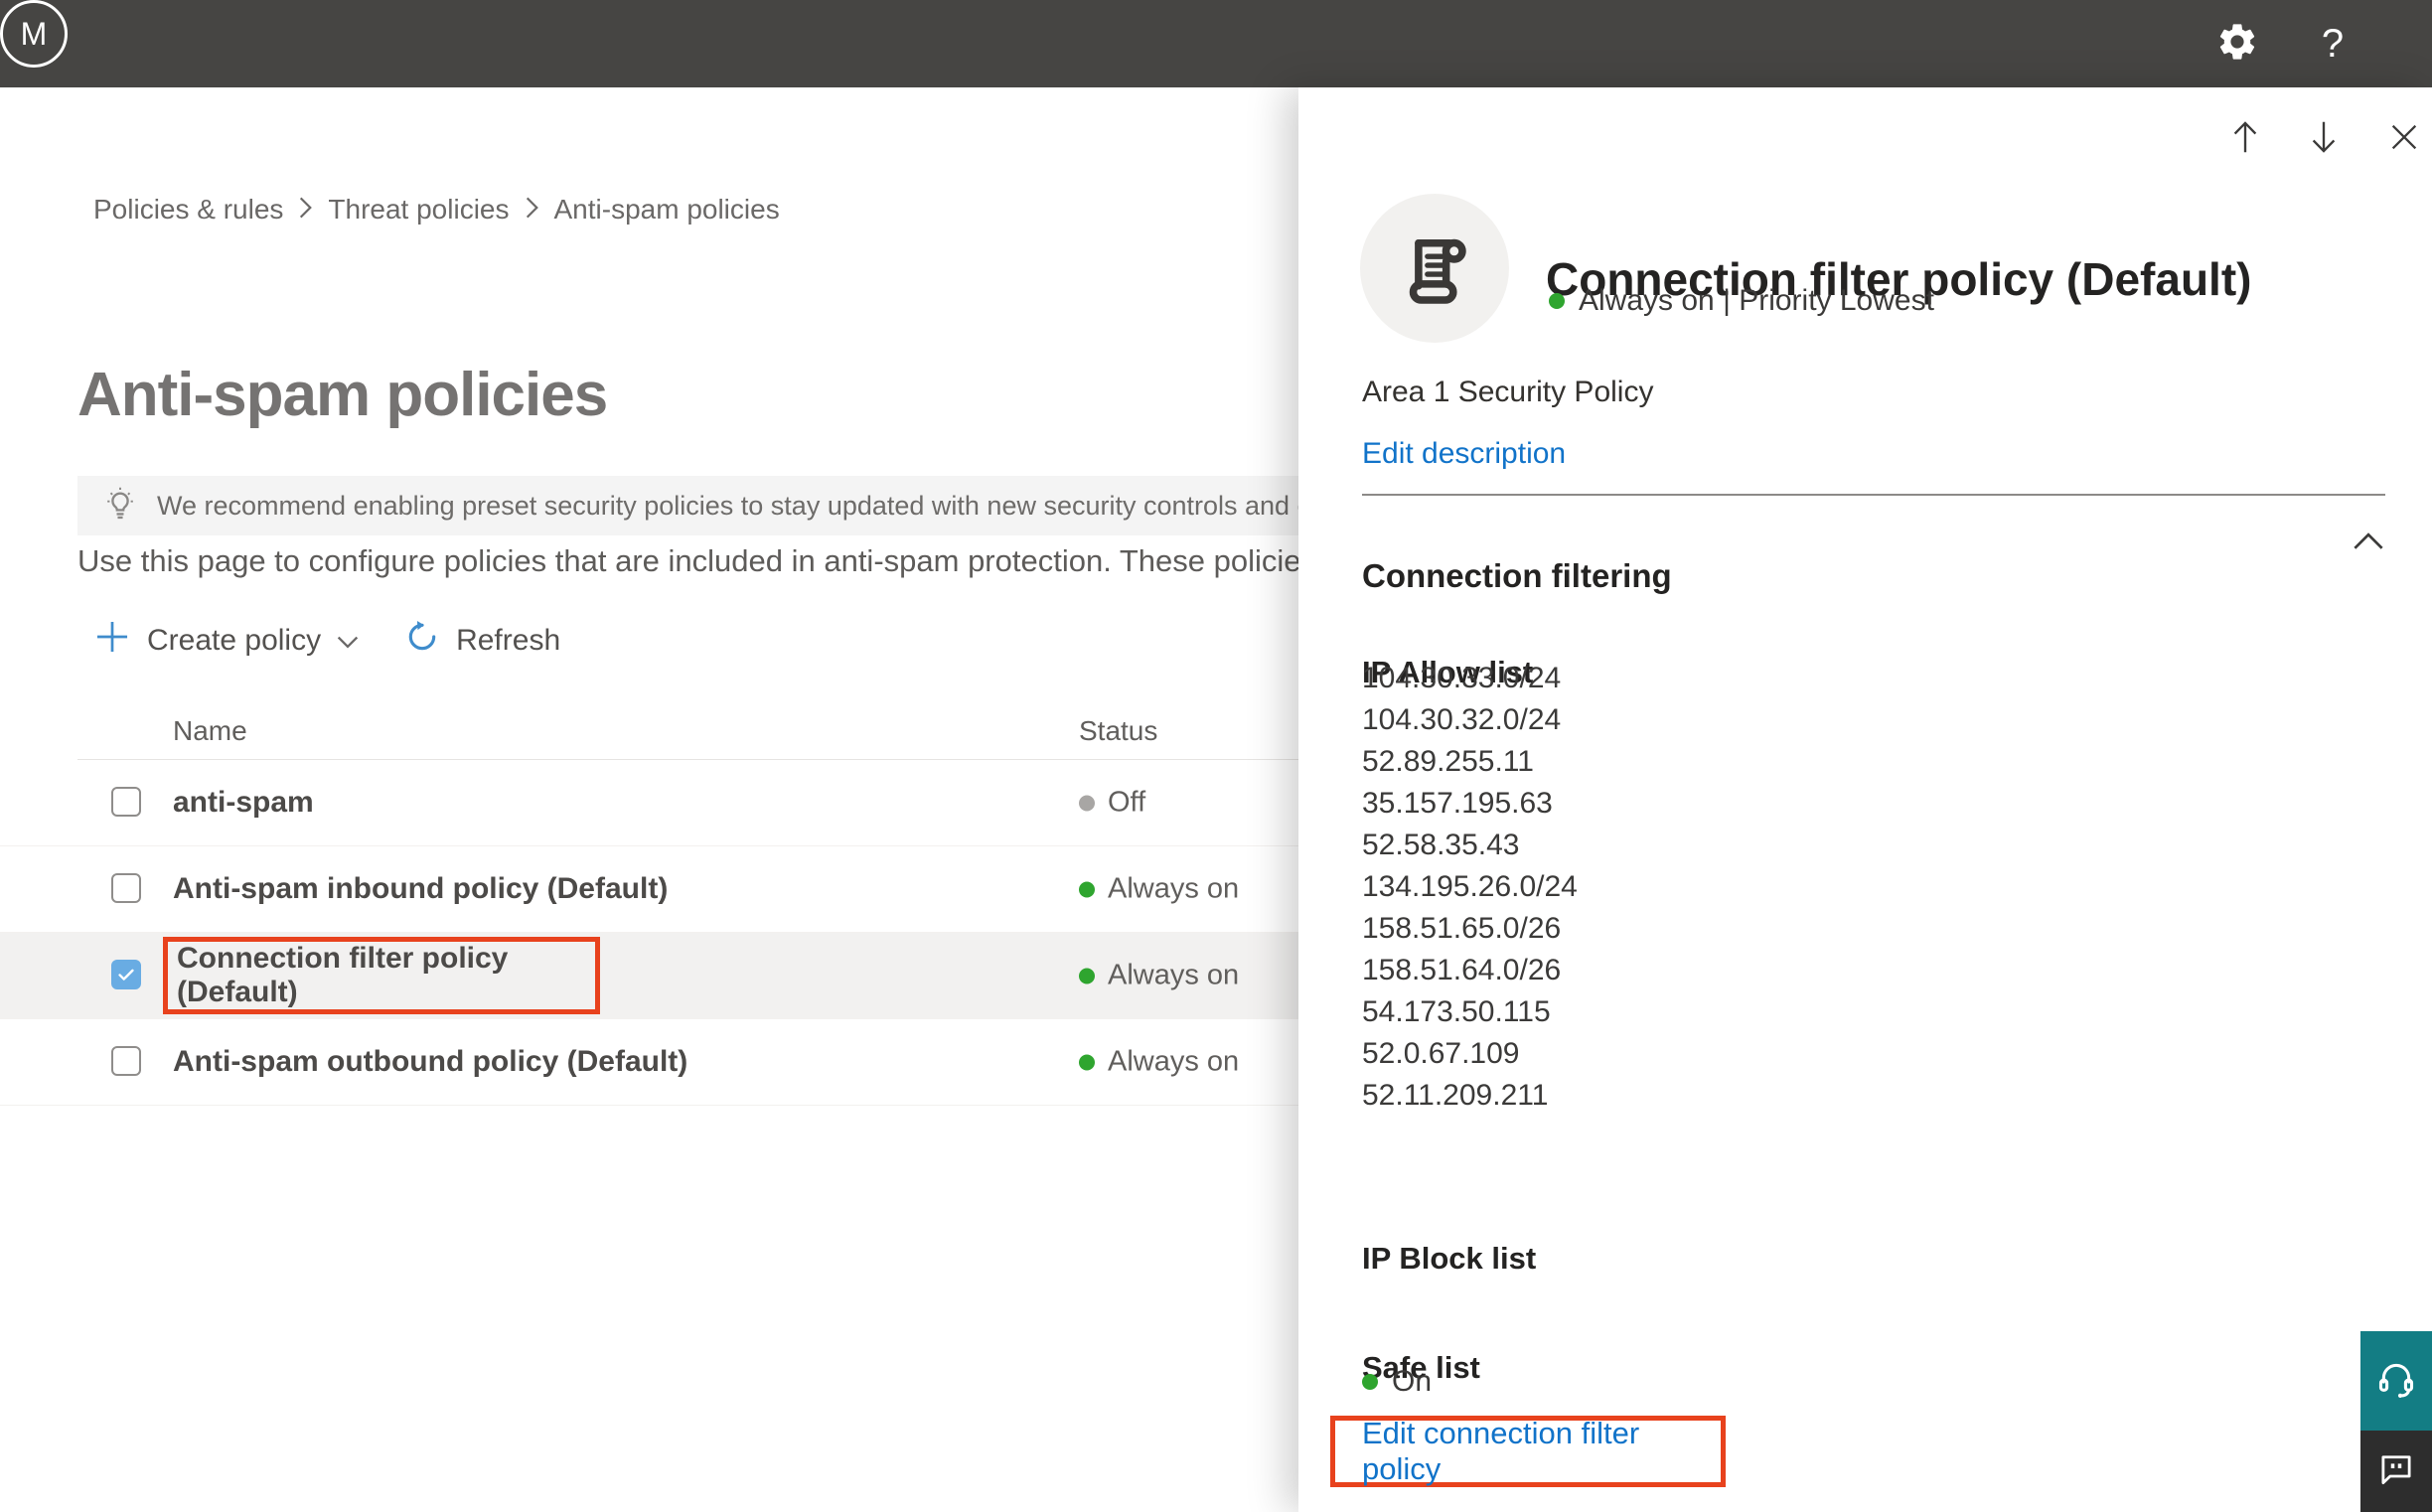 This screenshot has height=1512, width=2432. I want to click on safe-list-status: On, so click(1397, 1382).